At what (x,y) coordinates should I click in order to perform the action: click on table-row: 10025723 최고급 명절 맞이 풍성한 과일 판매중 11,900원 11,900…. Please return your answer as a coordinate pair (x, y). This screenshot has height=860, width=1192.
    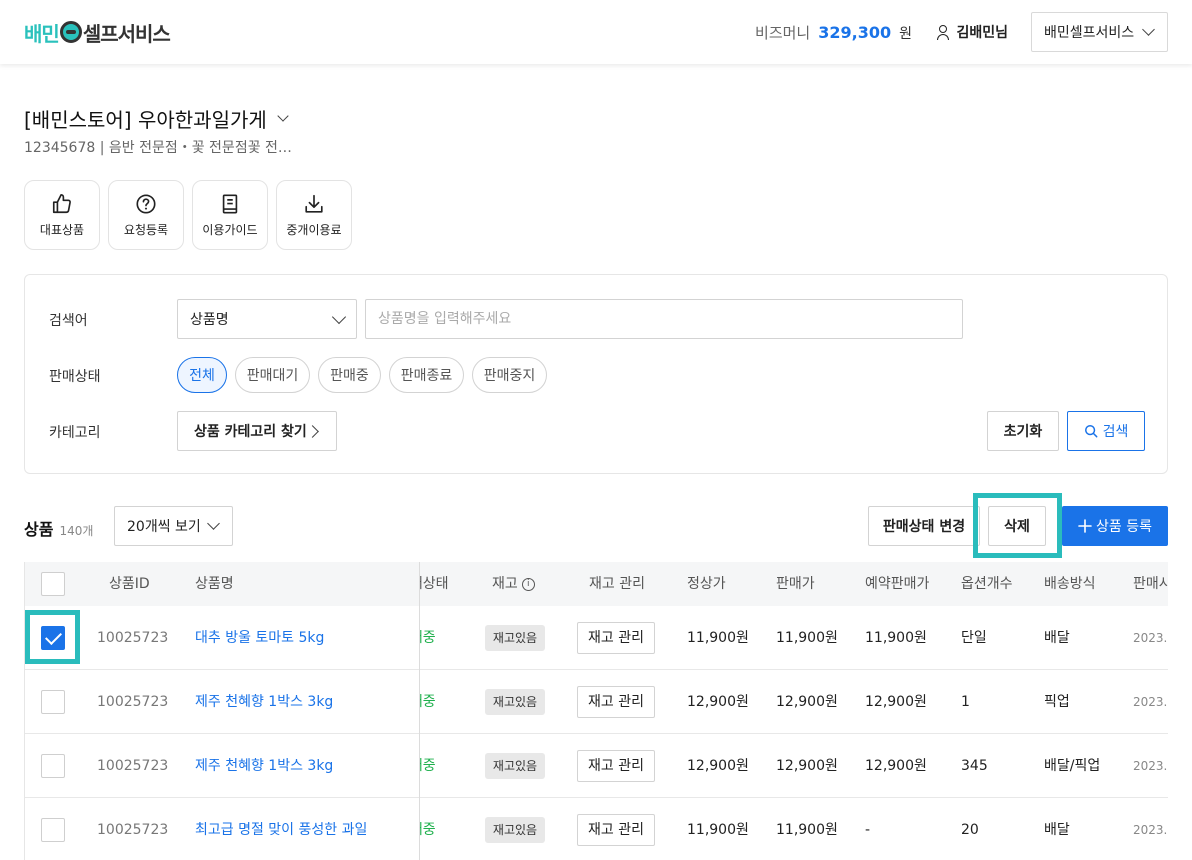
    Looking at the image, I should click on (596, 829).